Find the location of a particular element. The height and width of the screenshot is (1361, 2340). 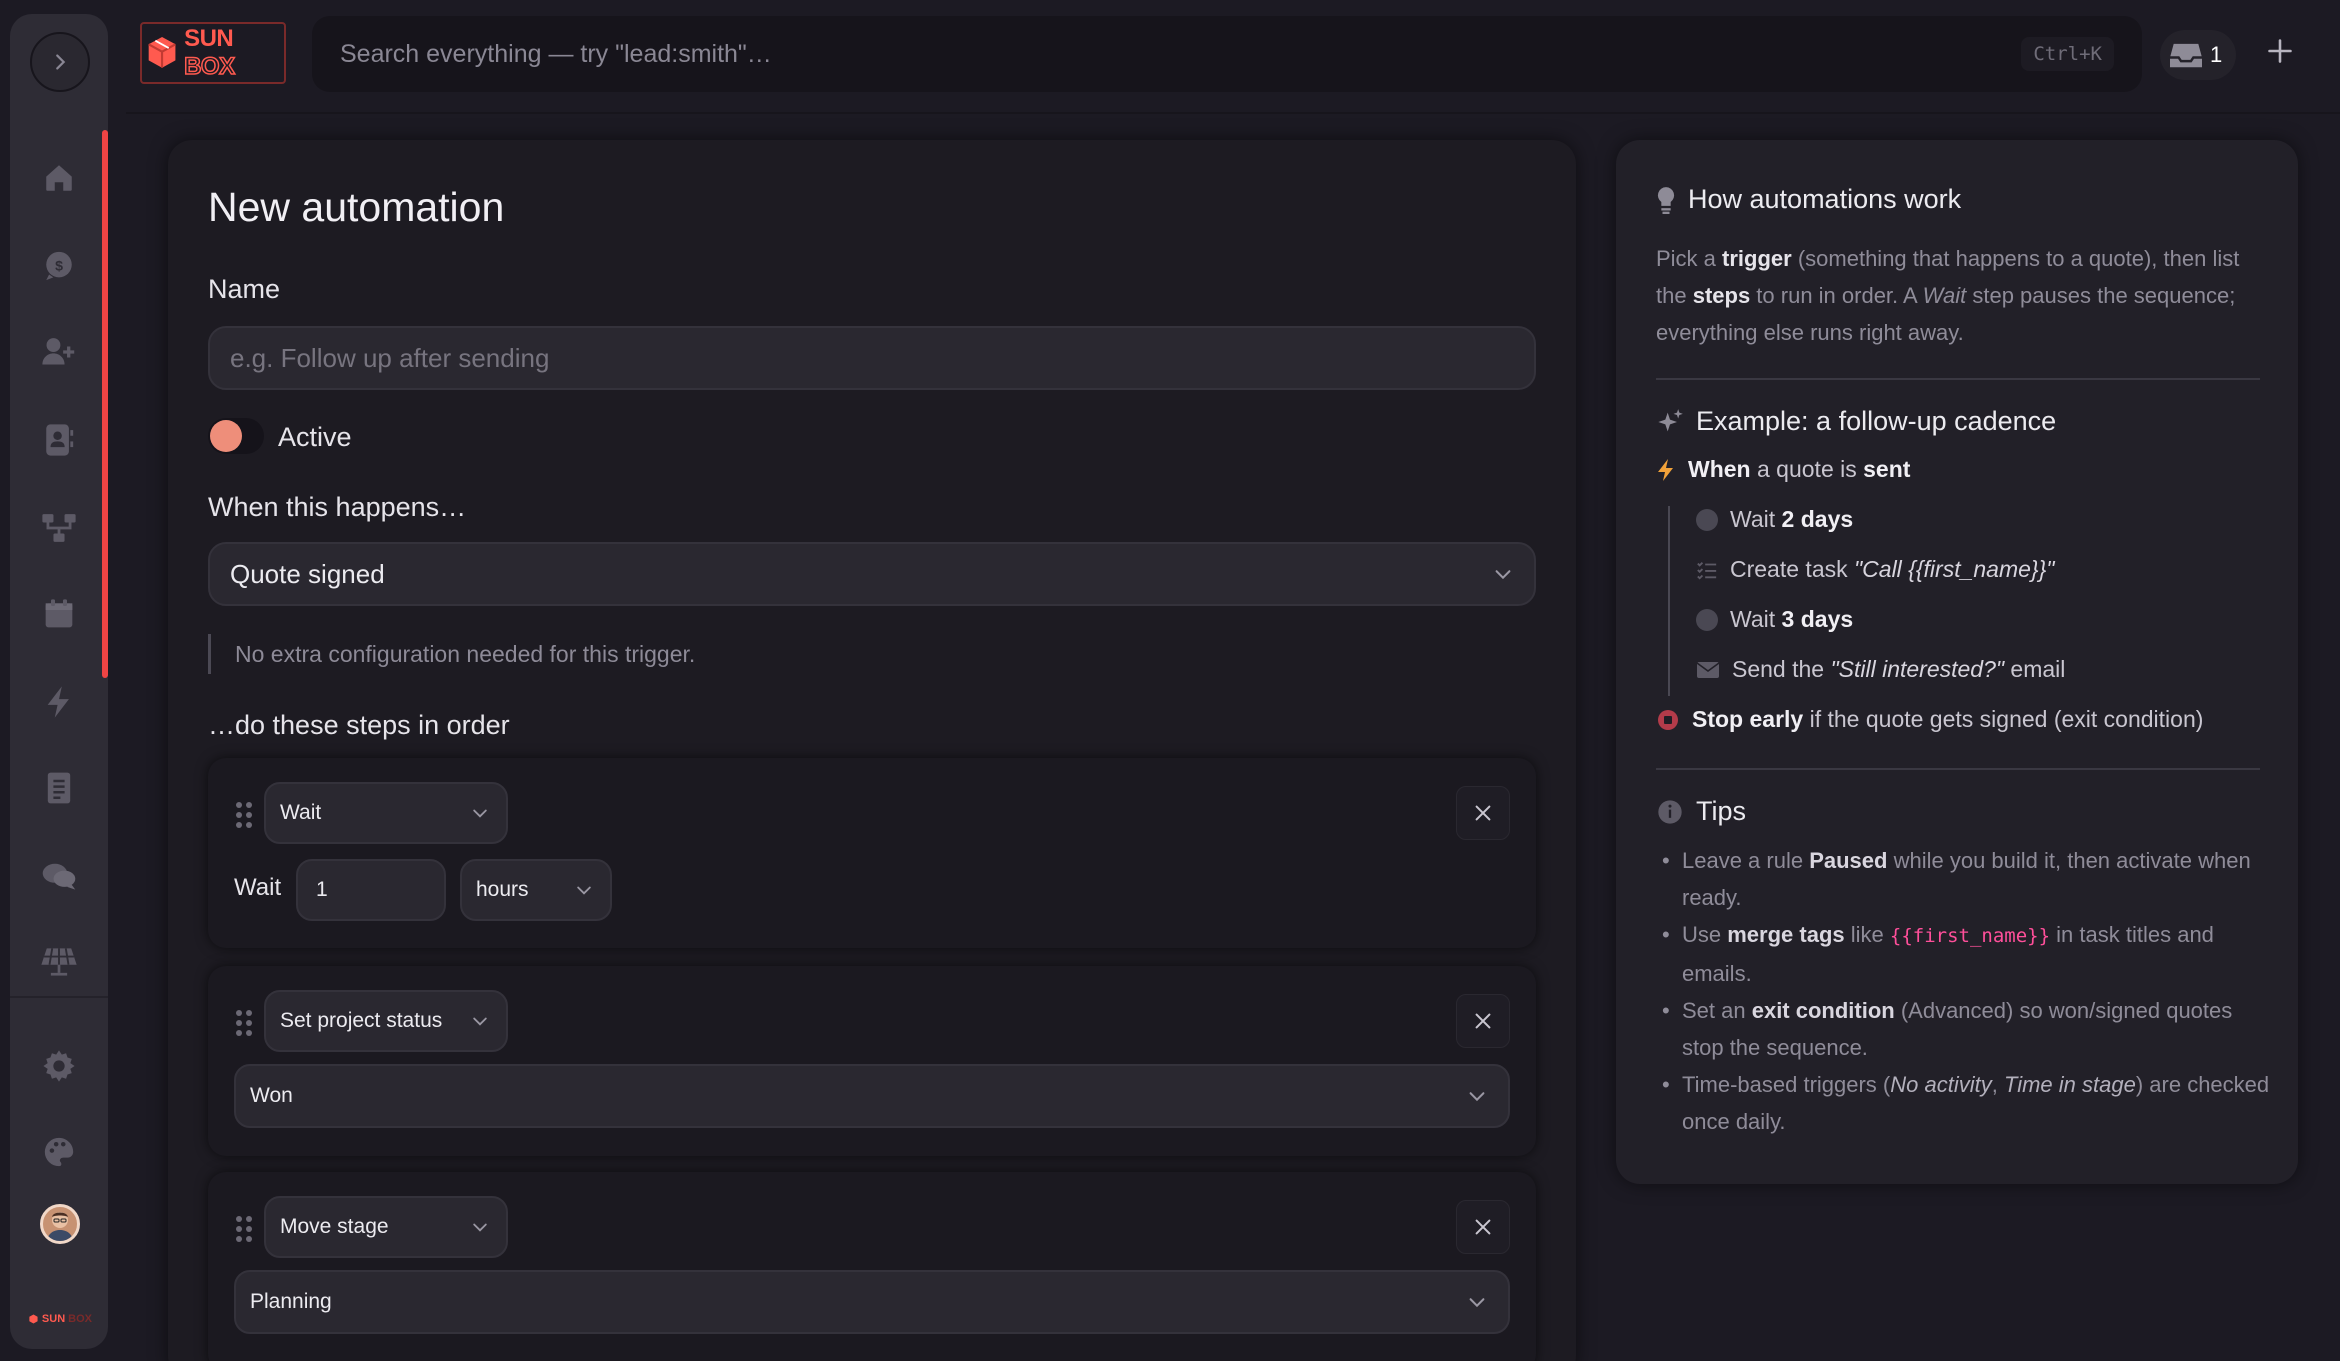

info-icon is located at coordinates (1670, 811).